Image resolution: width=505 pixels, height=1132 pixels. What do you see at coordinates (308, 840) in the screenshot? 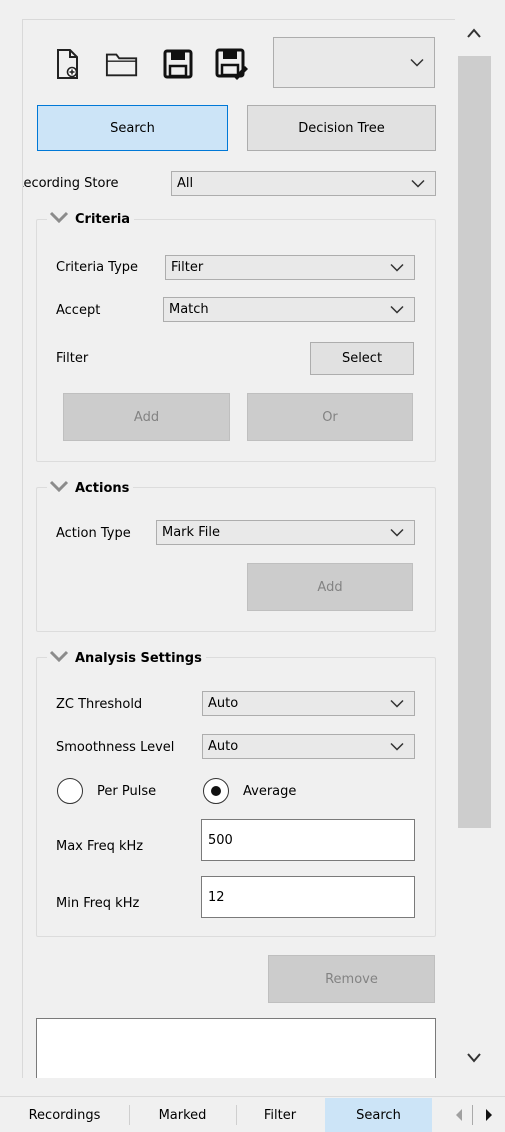
I see `max-freq-input: 500` at bounding box center [308, 840].